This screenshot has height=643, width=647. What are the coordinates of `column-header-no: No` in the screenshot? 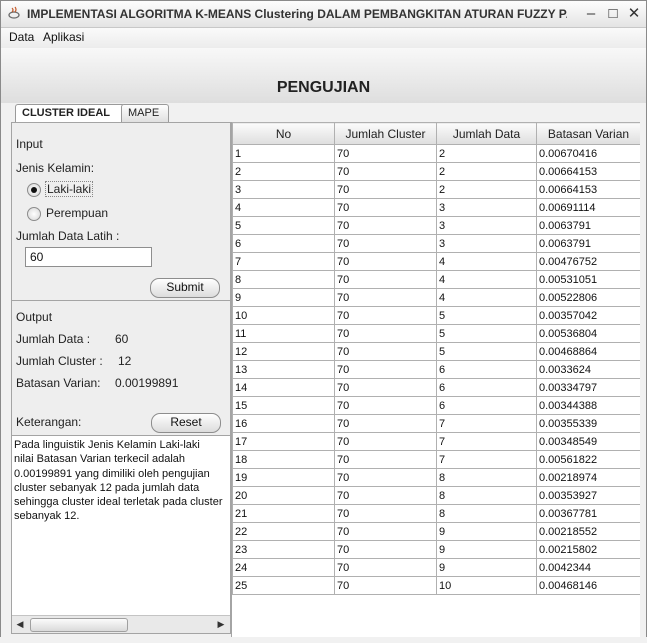 It's located at (283, 133).